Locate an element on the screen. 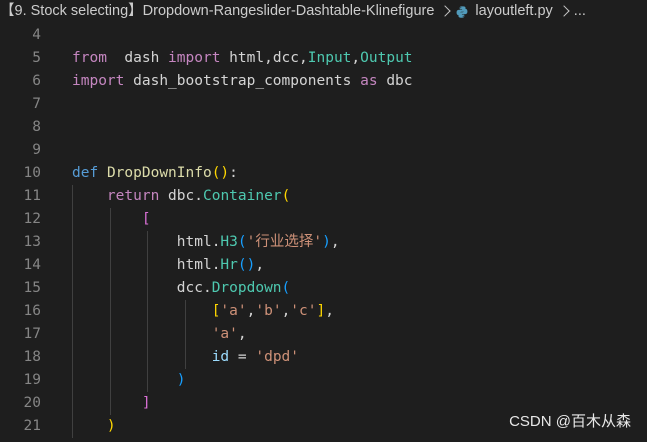 This screenshot has width=647, height=442. code-text: ['a','b','c'], is located at coordinates (203, 311).